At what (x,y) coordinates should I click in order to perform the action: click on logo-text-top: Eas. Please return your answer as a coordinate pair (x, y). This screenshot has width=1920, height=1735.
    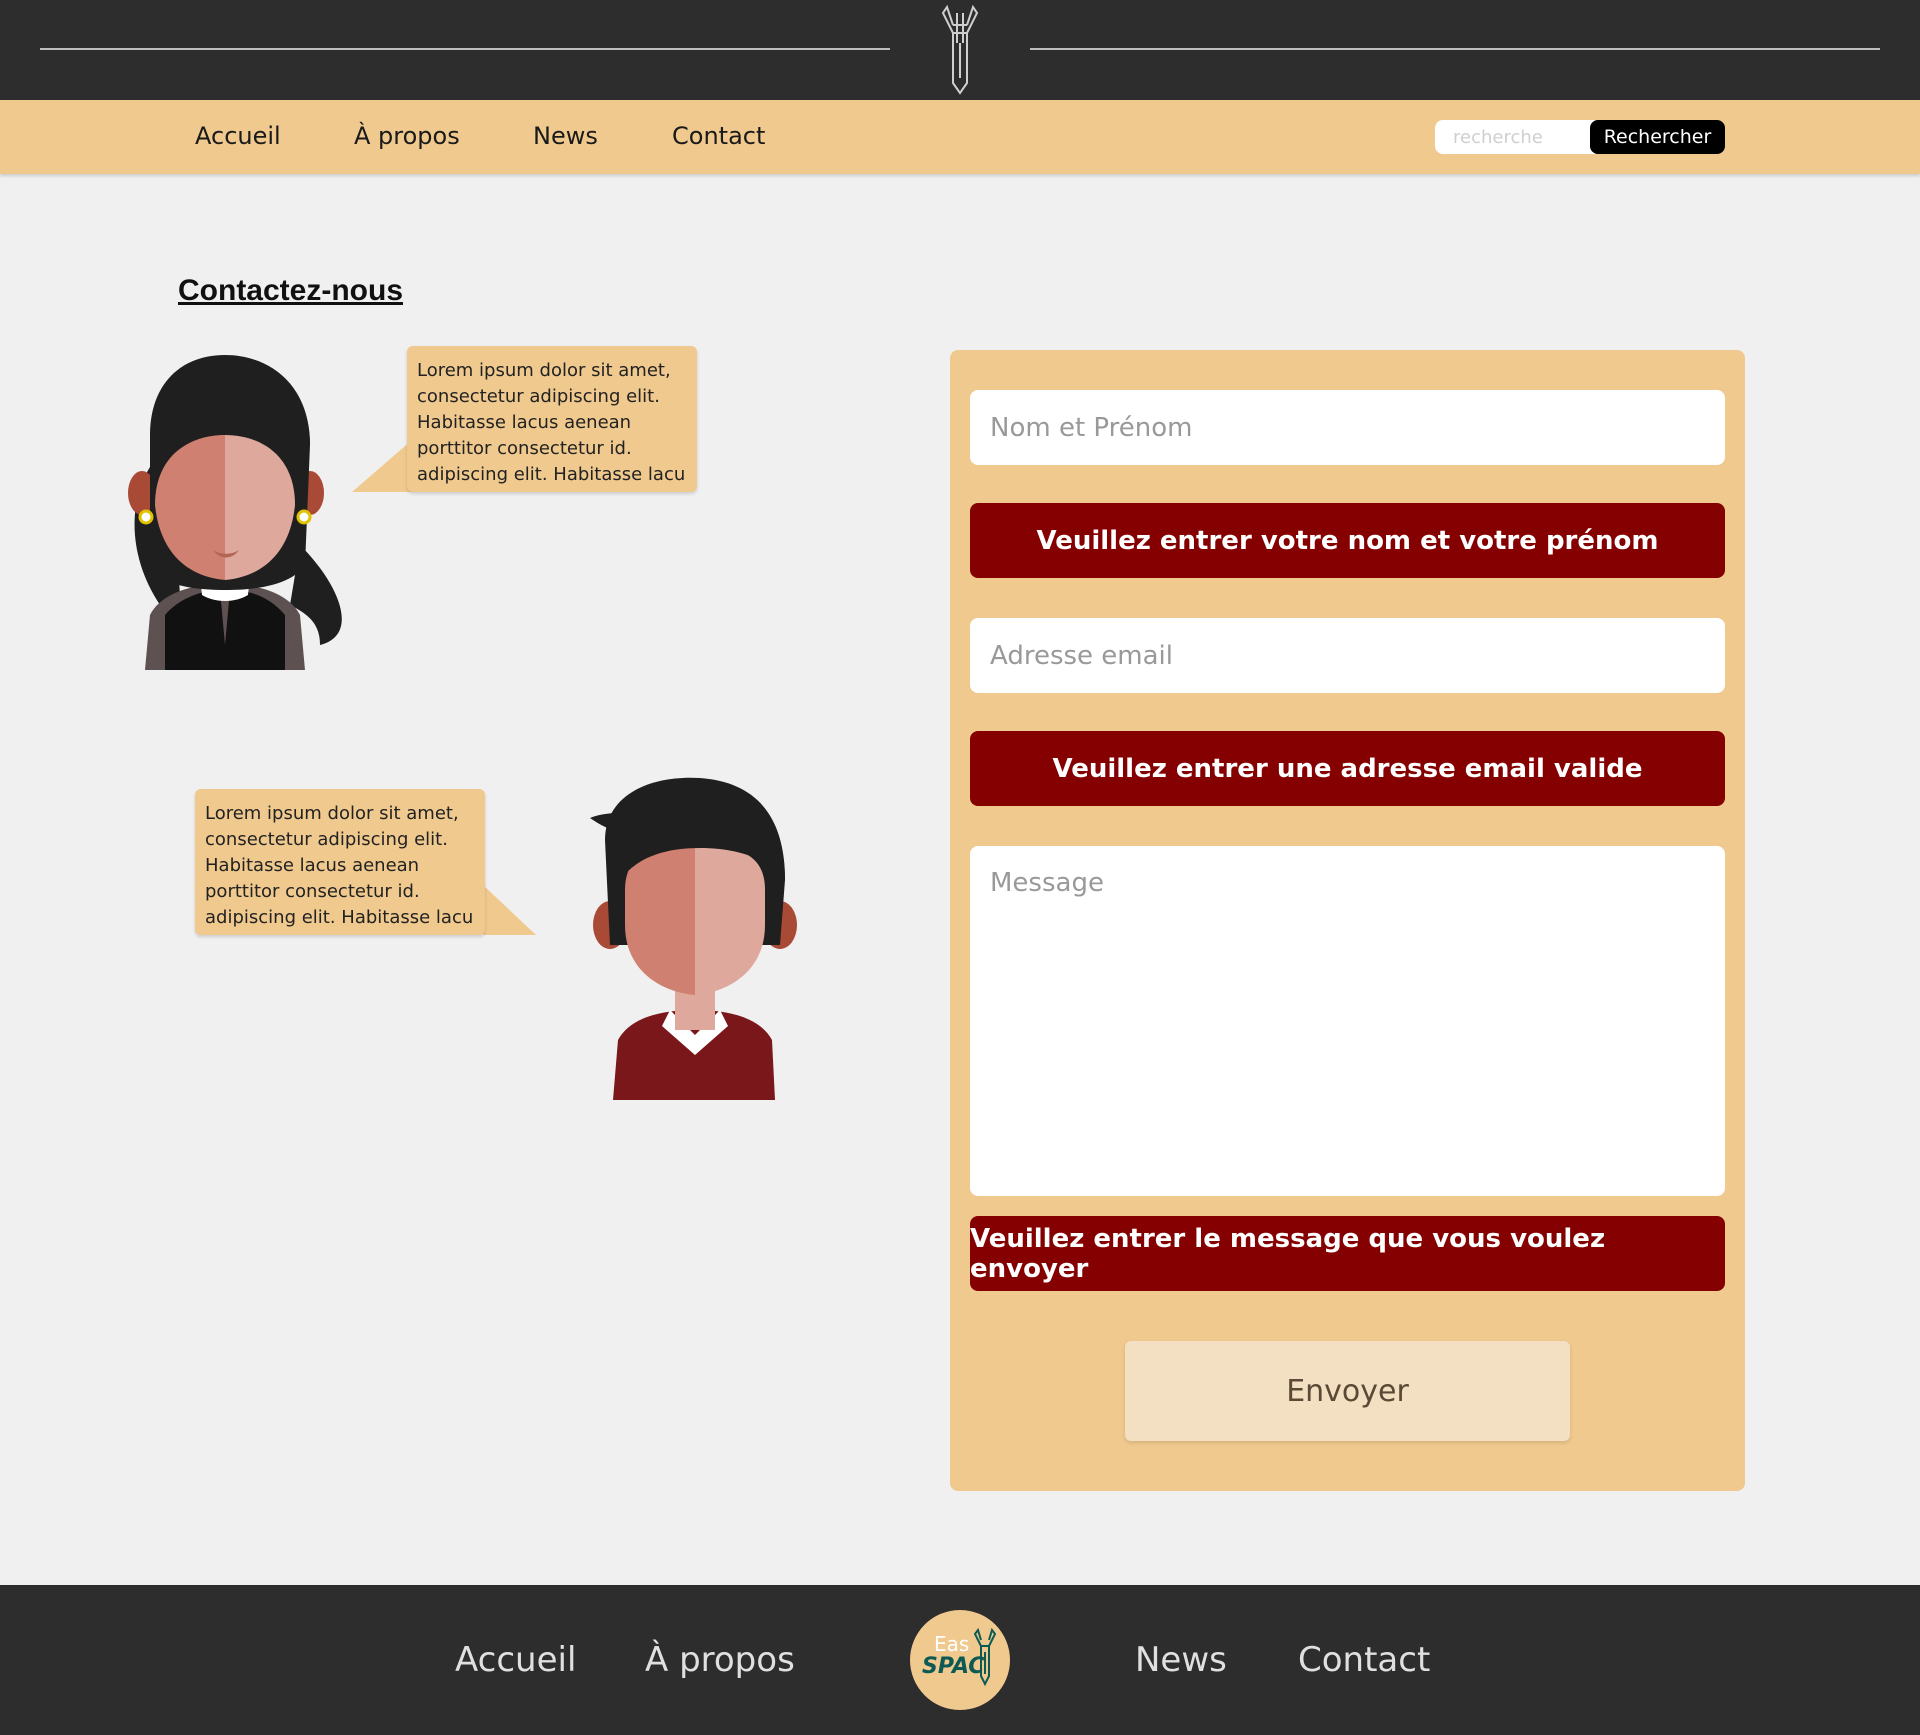
    Looking at the image, I should click on (952, 1644).